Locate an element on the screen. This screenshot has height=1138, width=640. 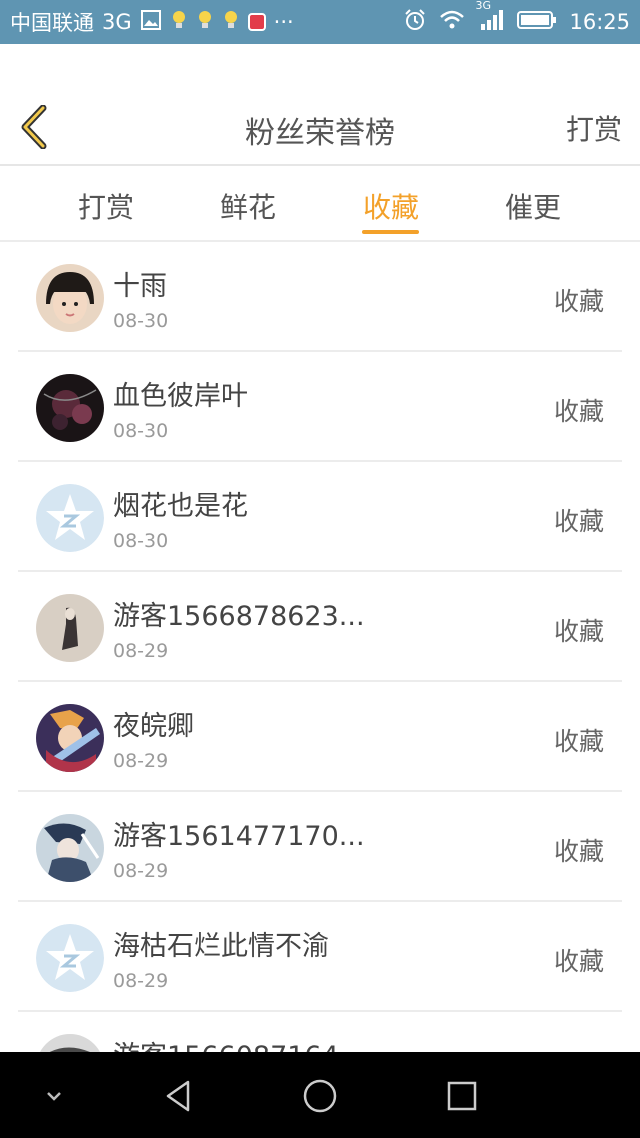
reward-button: 打赏 is located at coordinates (594, 128).